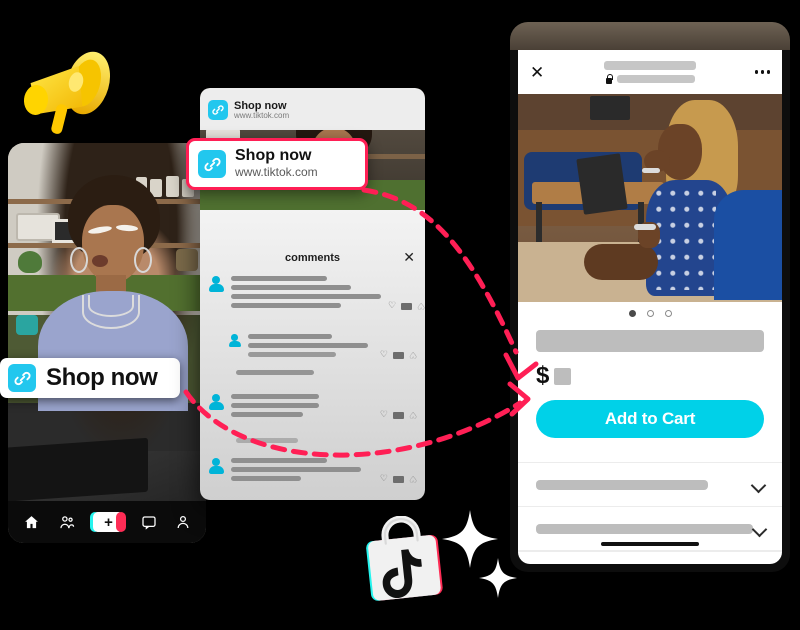 Image resolution: width=800 pixels, height=630 pixels. I want to click on comments-title: comments, so click(312, 258).